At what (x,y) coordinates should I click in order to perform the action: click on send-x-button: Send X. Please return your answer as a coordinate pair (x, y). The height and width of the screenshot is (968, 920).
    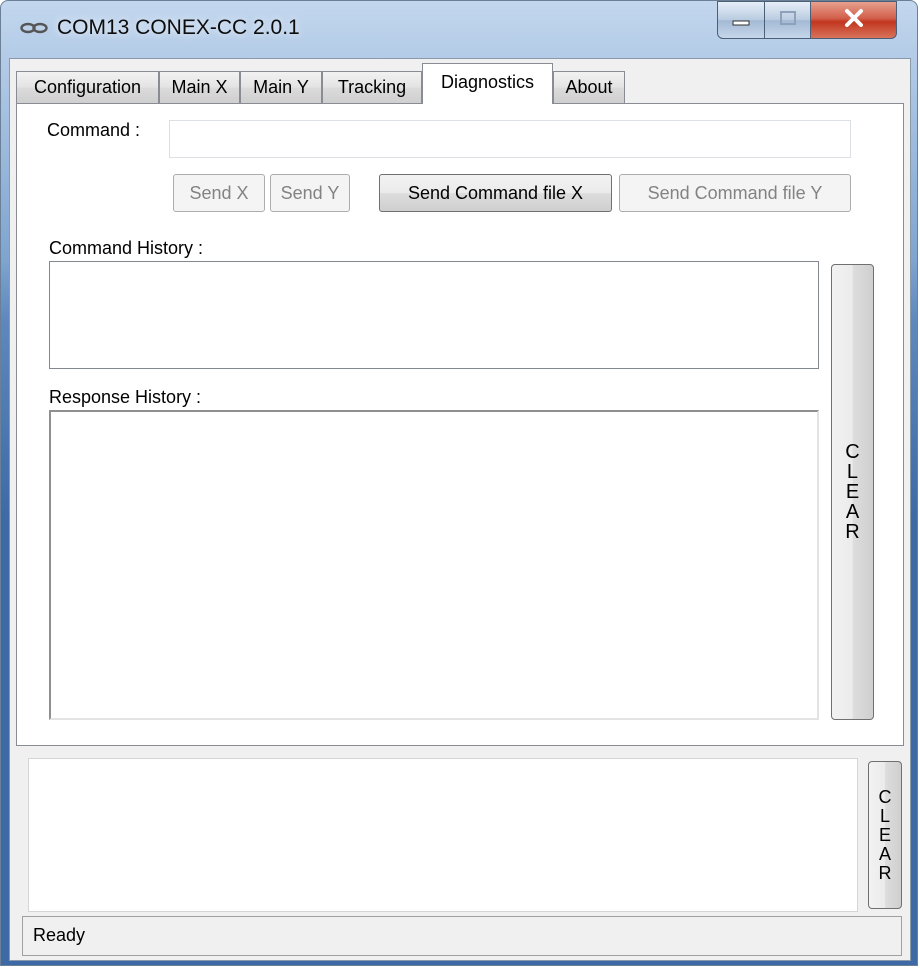
    Looking at the image, I should click on (219, 193).